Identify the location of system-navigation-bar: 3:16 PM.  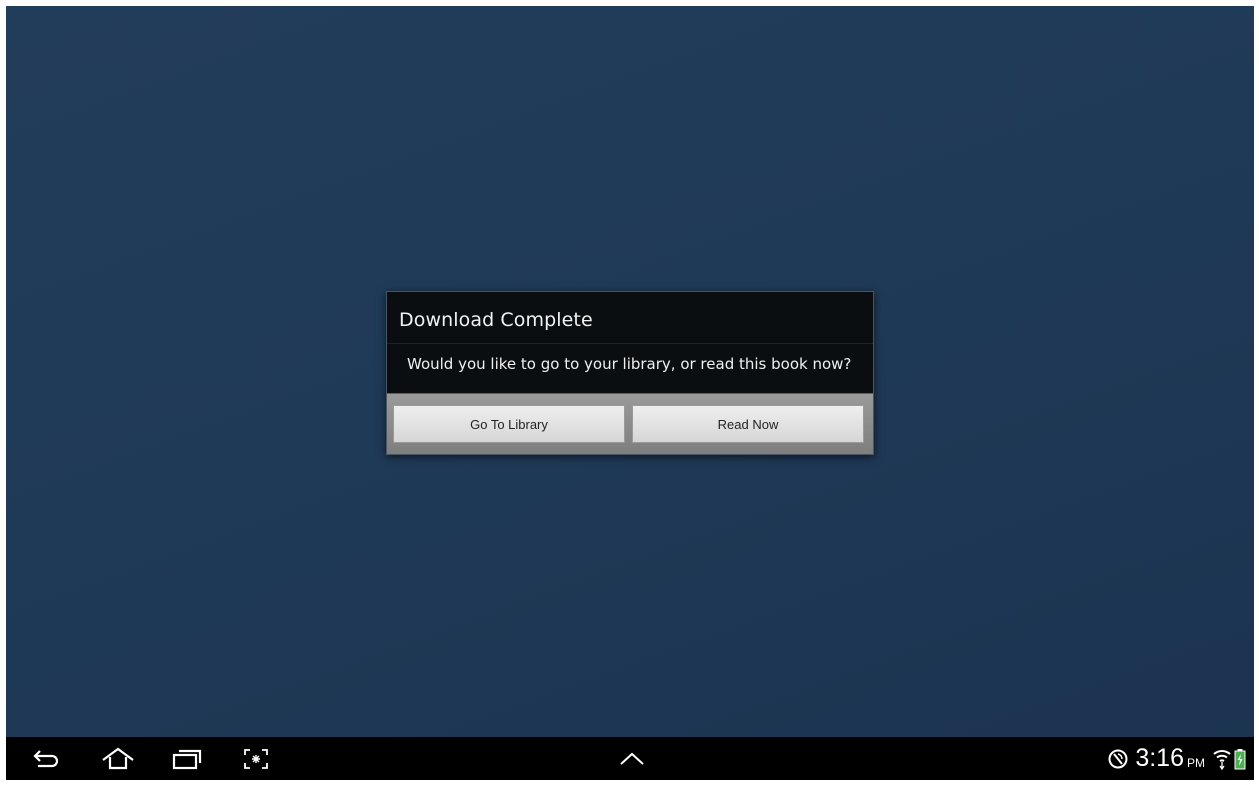
(630, 758).